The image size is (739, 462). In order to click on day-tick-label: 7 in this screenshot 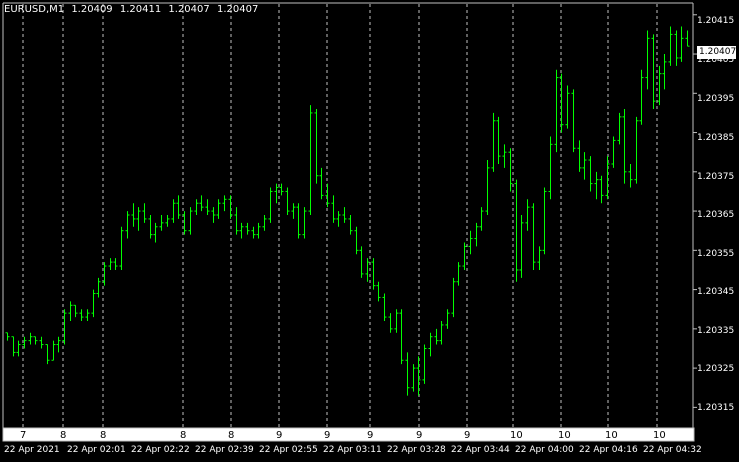, I will do `click(23, 435)`.